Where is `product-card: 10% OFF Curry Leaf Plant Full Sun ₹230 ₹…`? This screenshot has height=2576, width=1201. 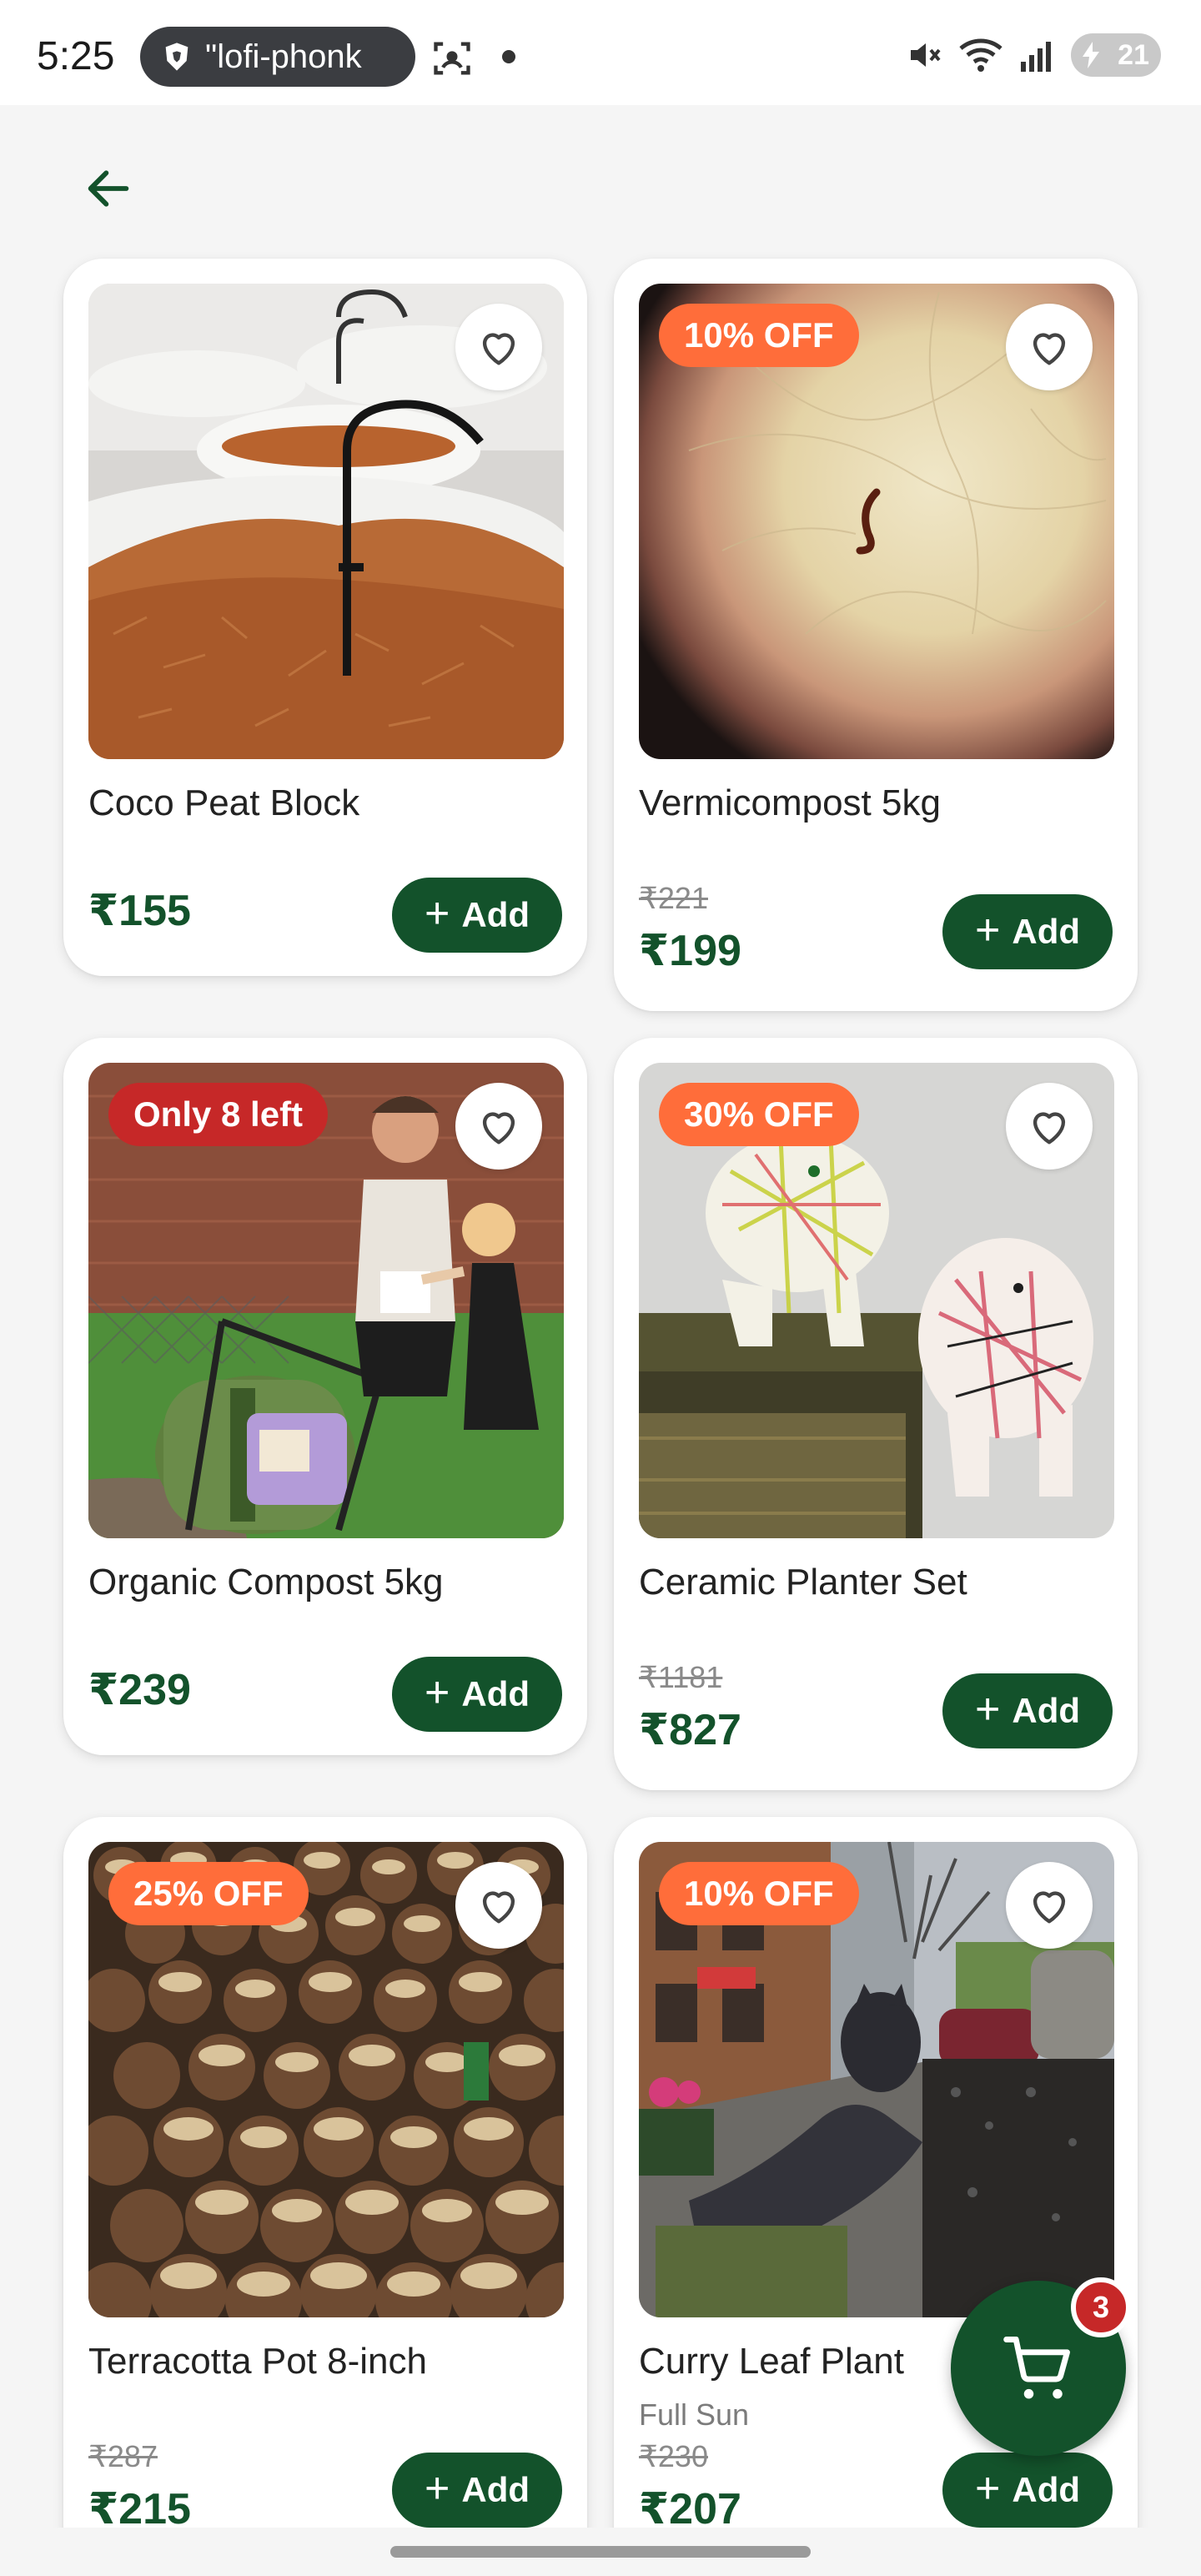
product-card: 10% OFF Curry Leaf Plant Full Sun ₹230 ₹… is located at coordinates (876, 2192).